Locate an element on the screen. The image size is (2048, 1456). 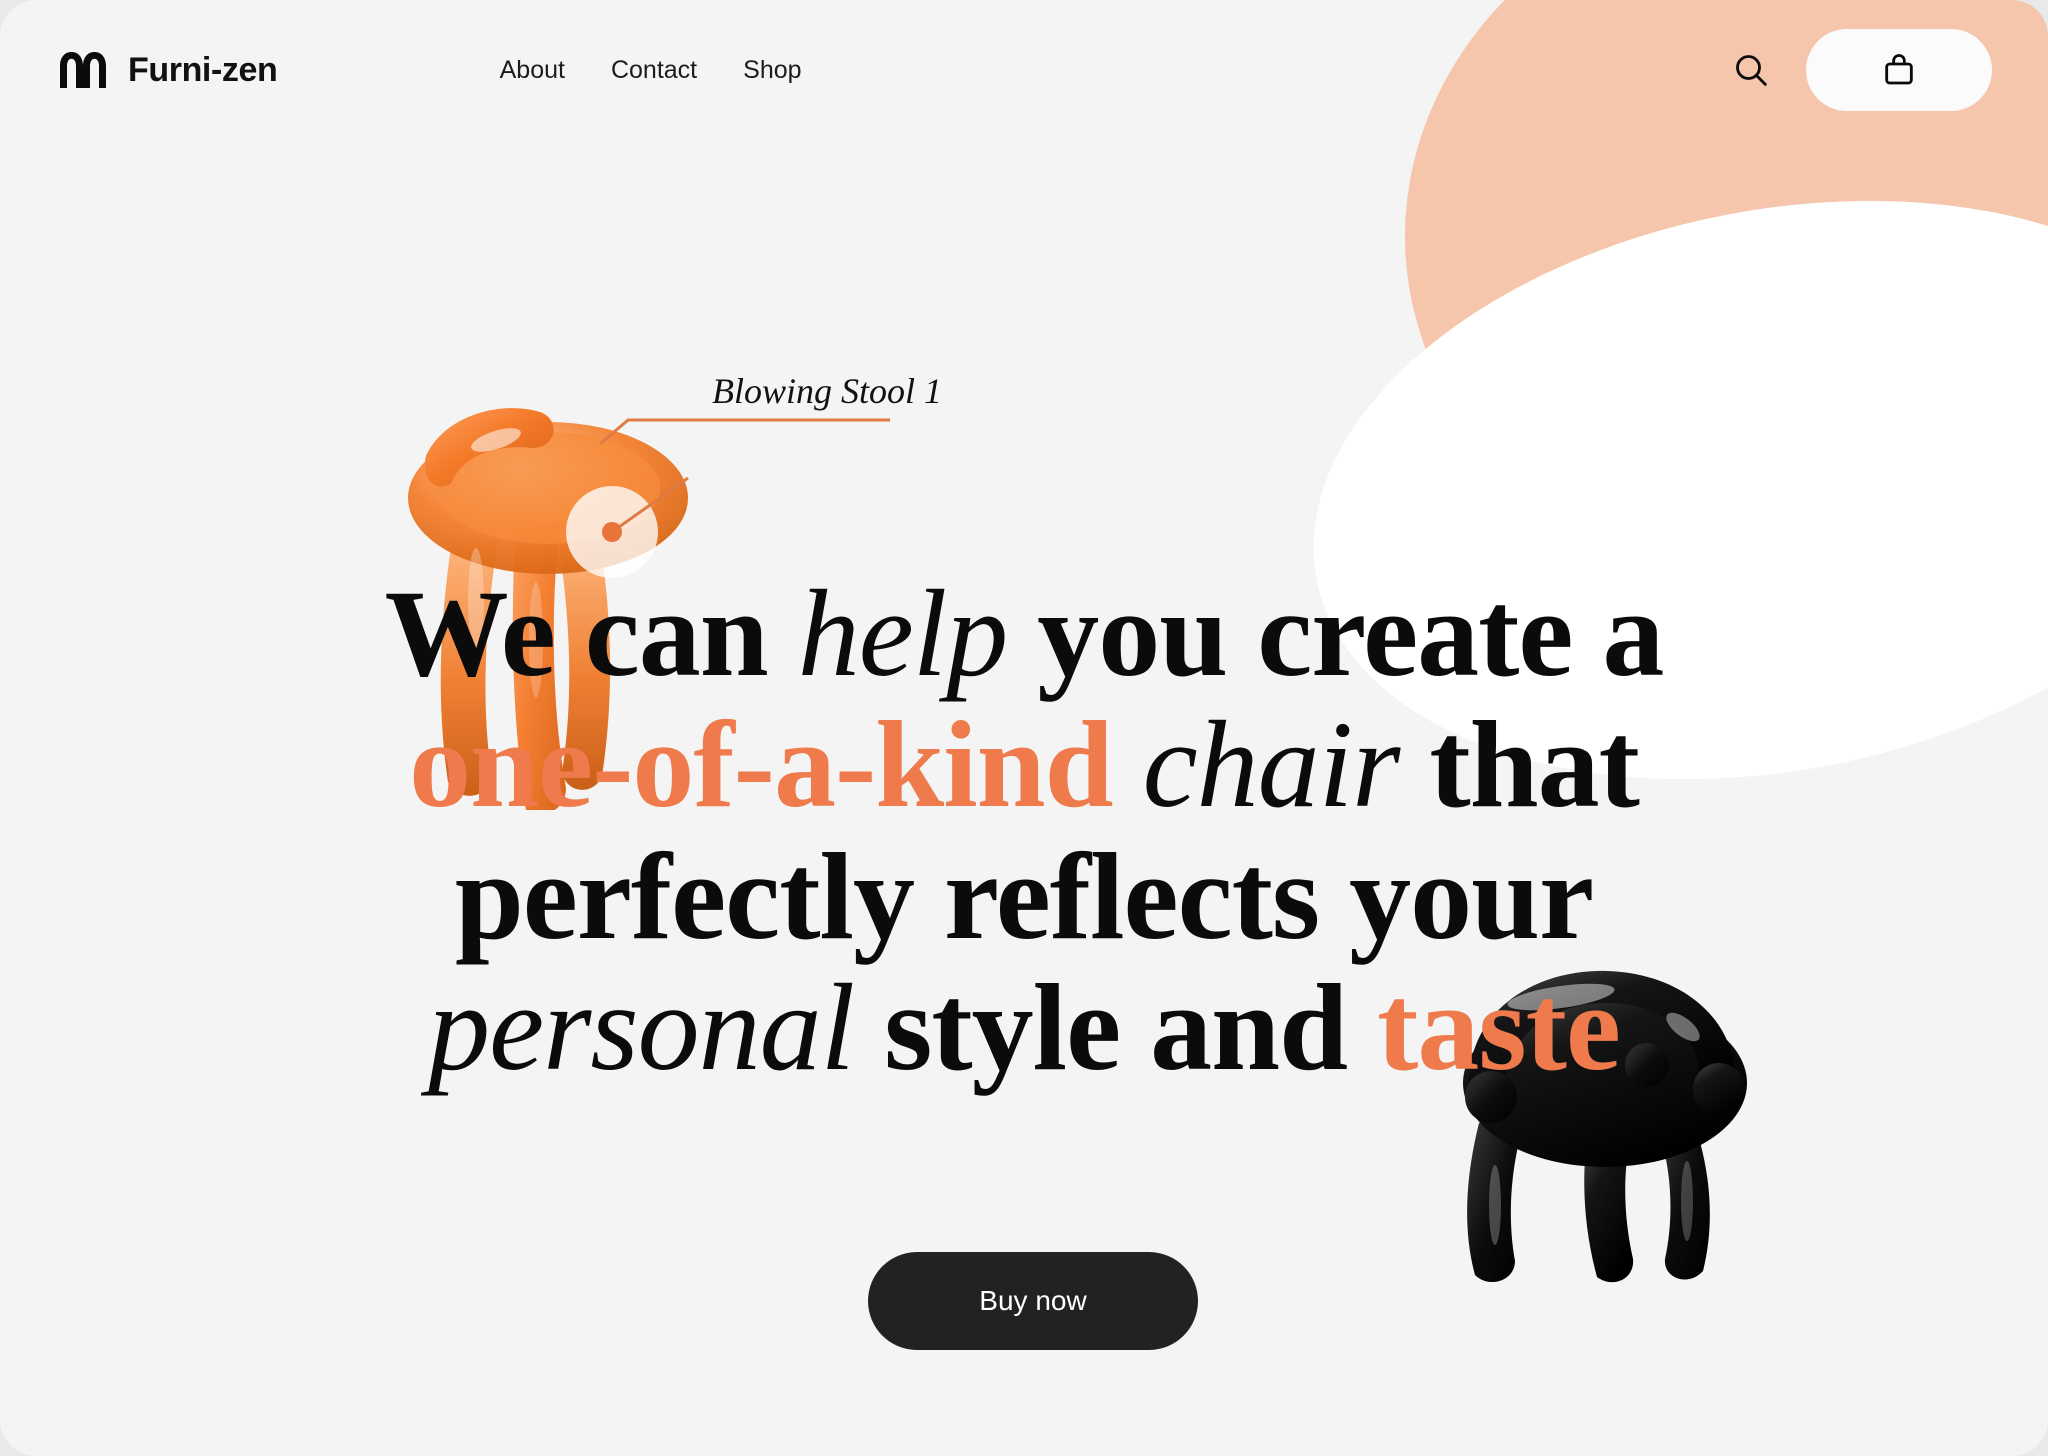
headline-seg-we-can: We can is located at coordinates (591, 633).